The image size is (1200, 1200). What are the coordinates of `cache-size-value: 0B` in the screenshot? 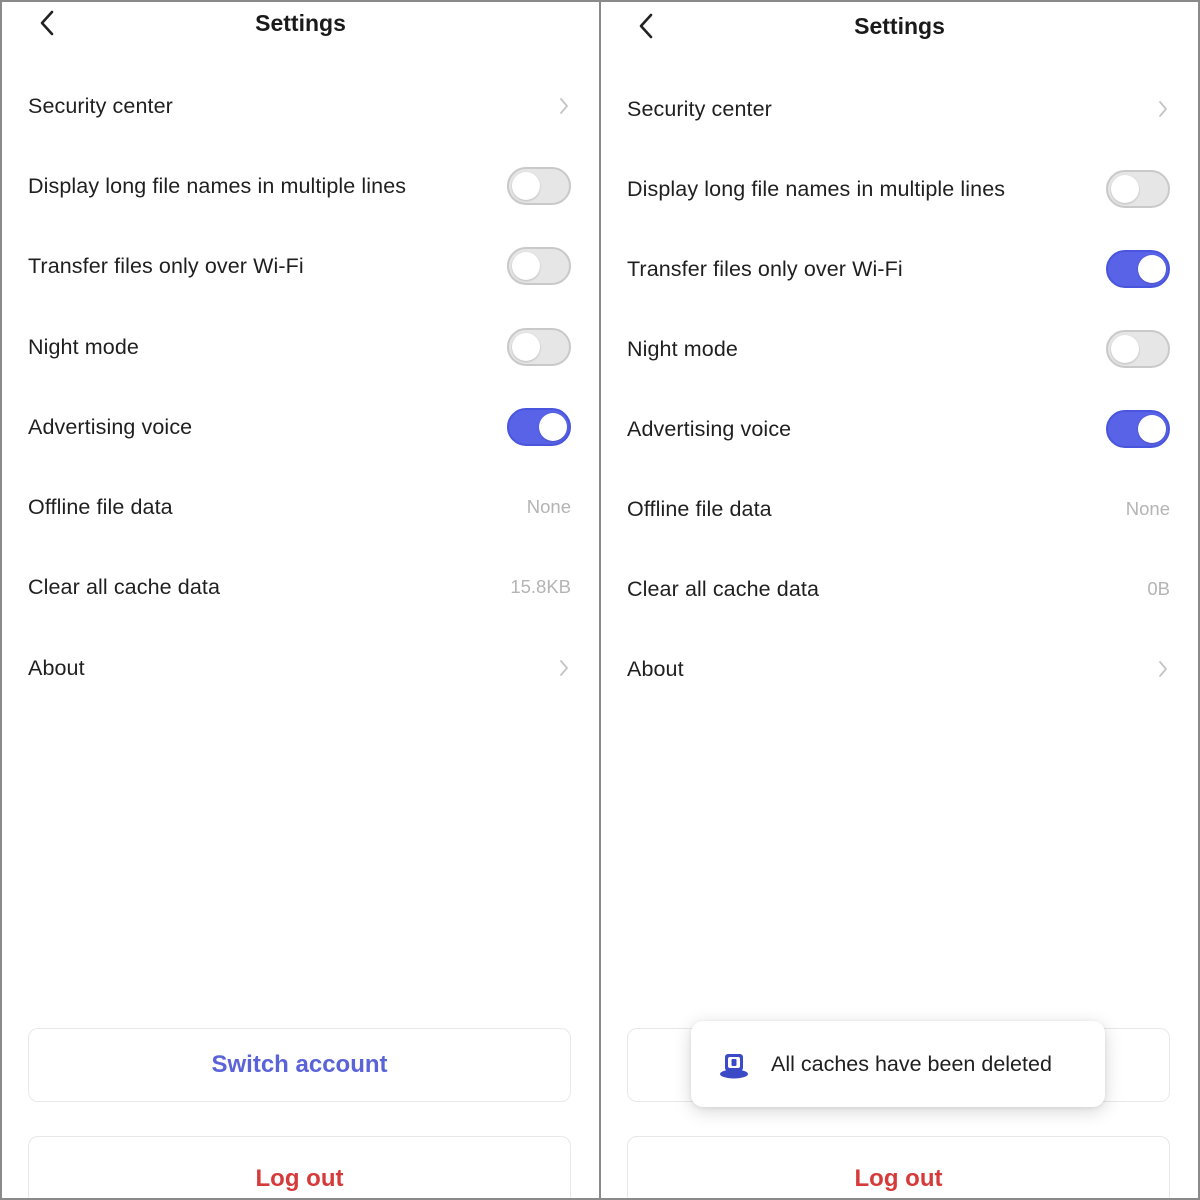 It's located at (1158, 588).